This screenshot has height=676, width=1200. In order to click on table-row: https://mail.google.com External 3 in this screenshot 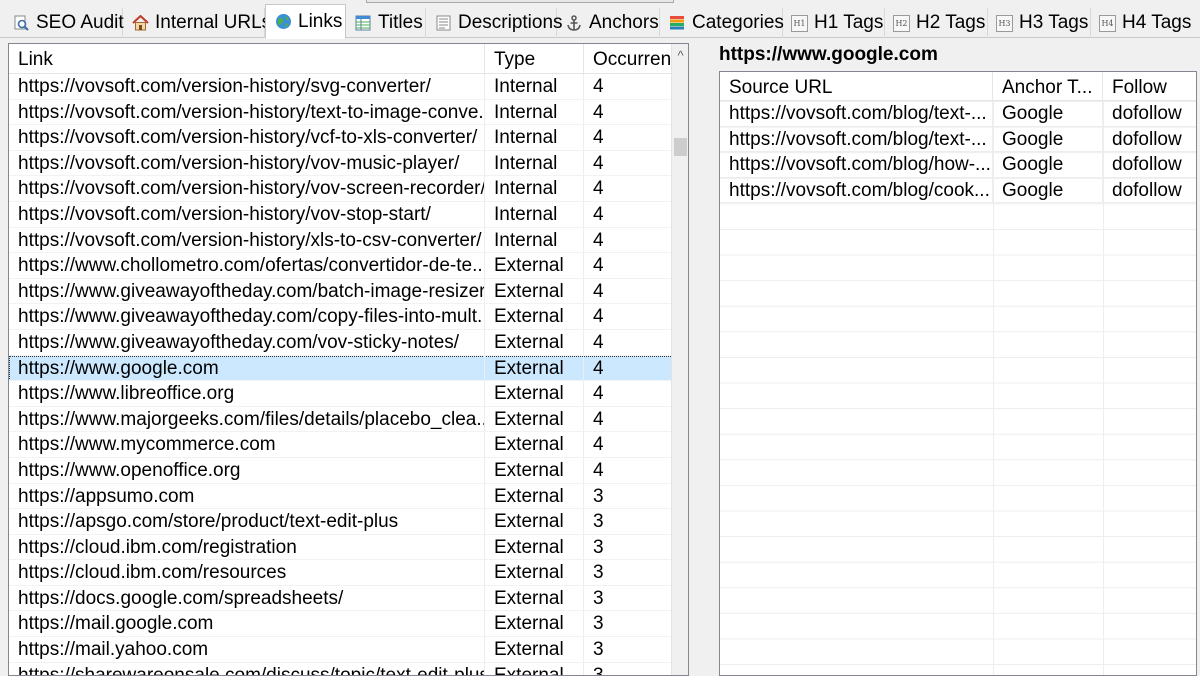, I will do `click(347, 624)`.